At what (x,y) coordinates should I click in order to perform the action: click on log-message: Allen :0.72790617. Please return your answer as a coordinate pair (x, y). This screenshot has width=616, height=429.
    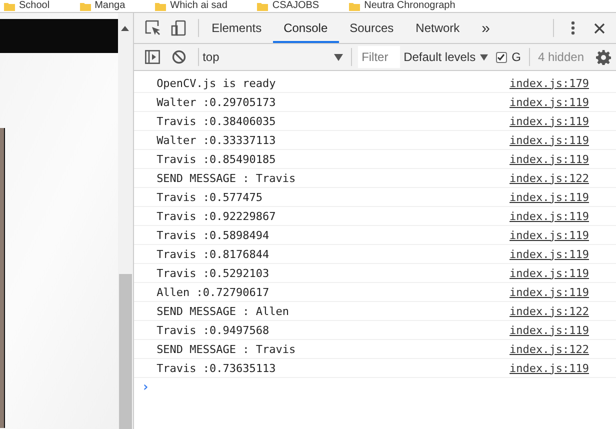
    Looking at the image, I should click on (213, 292).